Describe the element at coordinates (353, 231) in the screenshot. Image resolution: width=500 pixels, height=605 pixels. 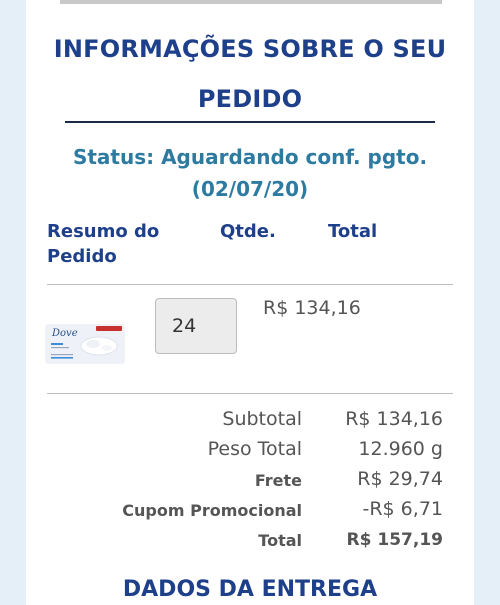
I see `header-total: Total` at that location.